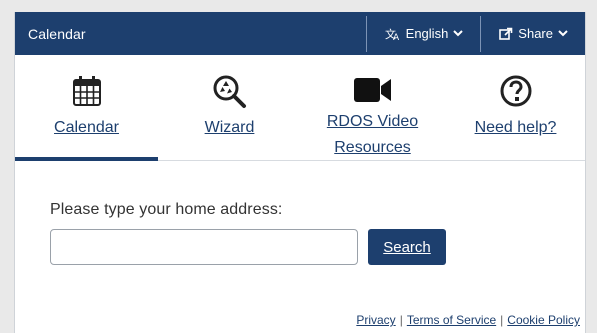 This screenshot has width=597, height=333. Describe the element at coordinates (543, 320) in the screenshot. I see `cookie-policy-link: Cookie Policy` at that location.